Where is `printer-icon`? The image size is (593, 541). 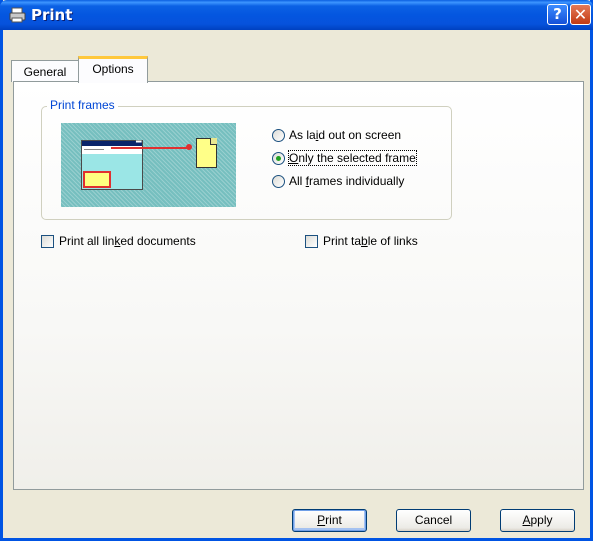
printer-icon is located at coordinates (17, 15).